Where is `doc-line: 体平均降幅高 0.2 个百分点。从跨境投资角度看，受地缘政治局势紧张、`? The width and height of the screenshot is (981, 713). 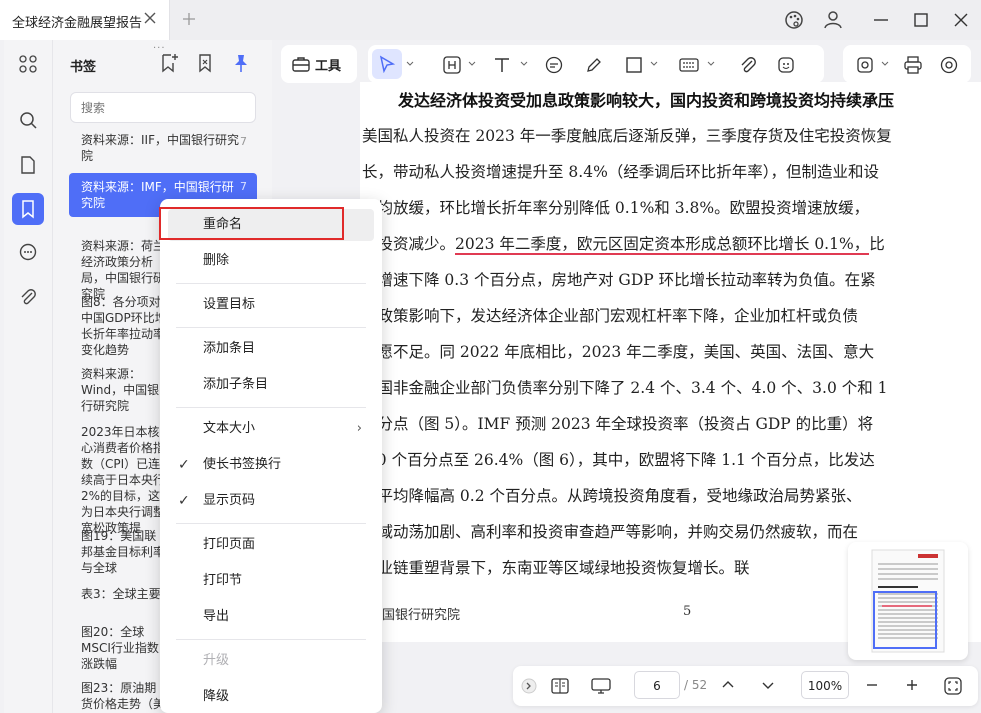 doc-line: 体平均降幅高 0.2 个百分点。从跨境投资角度看，受地缘政治局势紧张、 is located at coordinates (612, 496).